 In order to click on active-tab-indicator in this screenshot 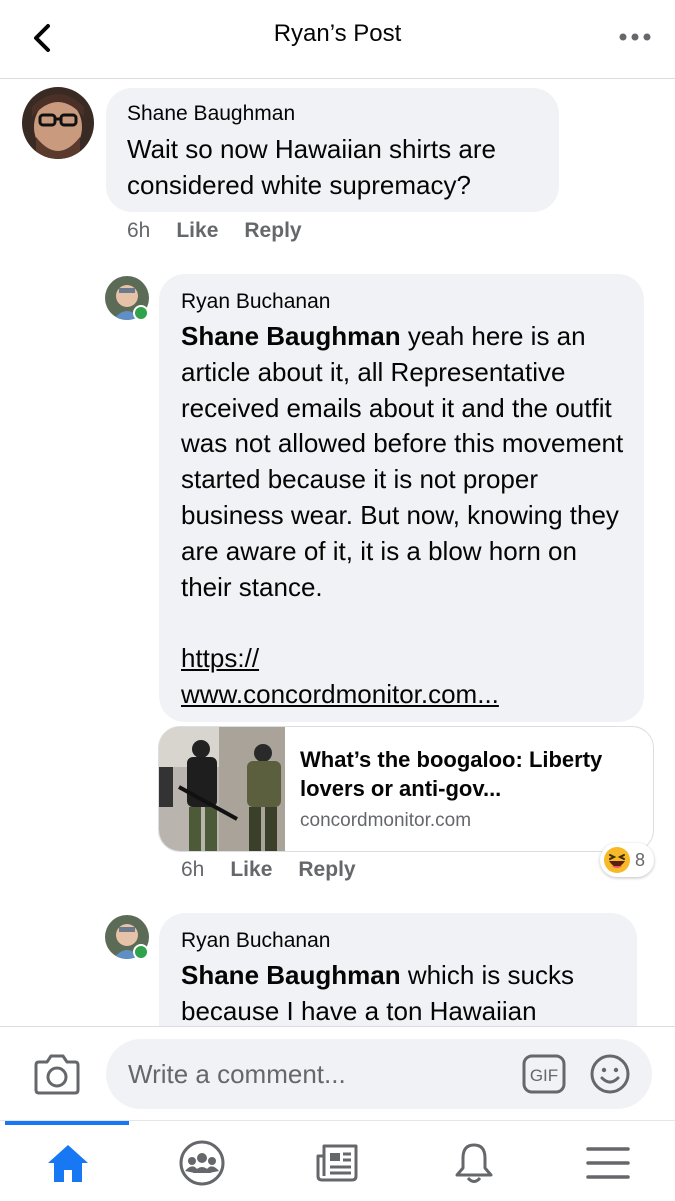, I will do `click(67, 1123)`.